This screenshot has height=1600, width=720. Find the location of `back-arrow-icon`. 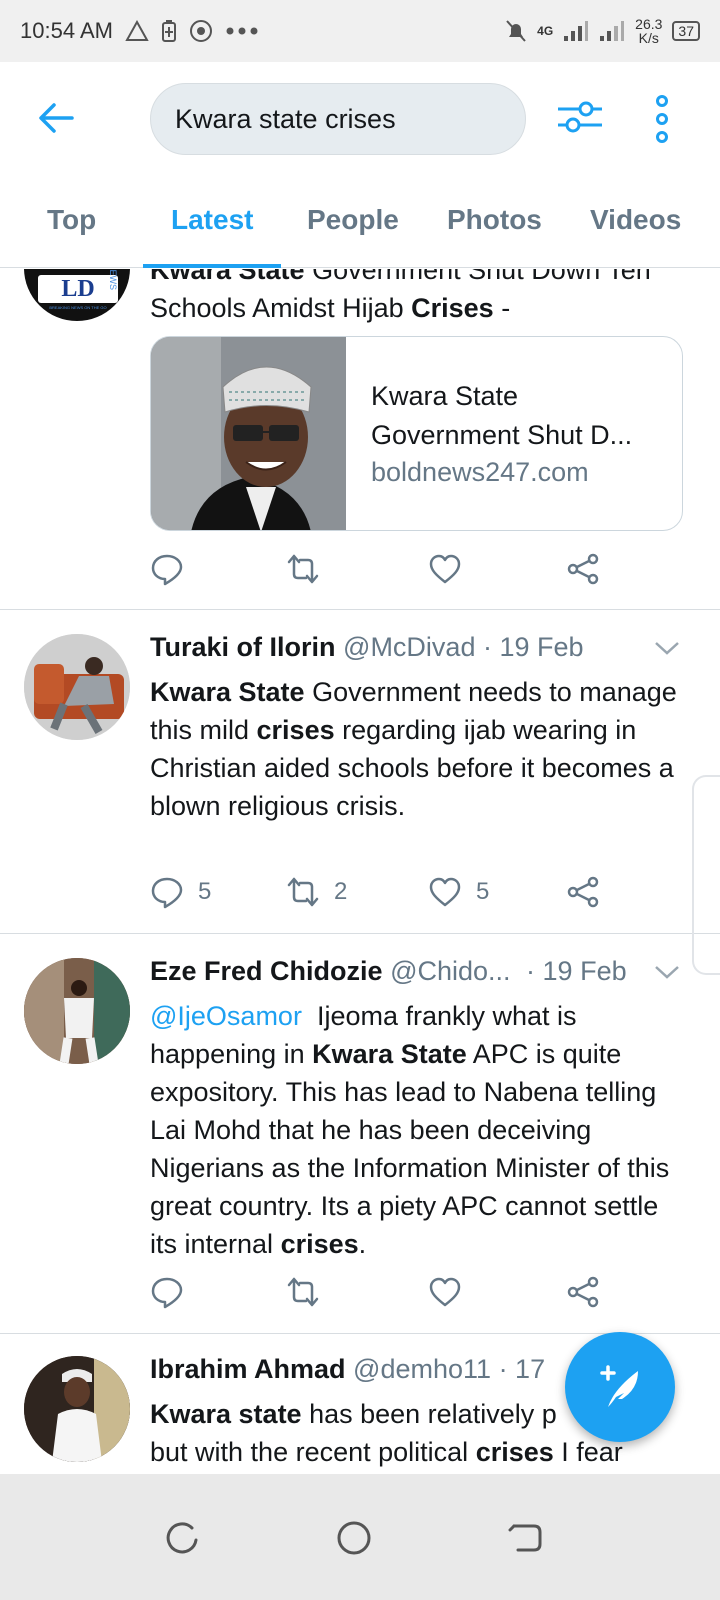

back-arrow-icon is located at coordinates (56, 118).